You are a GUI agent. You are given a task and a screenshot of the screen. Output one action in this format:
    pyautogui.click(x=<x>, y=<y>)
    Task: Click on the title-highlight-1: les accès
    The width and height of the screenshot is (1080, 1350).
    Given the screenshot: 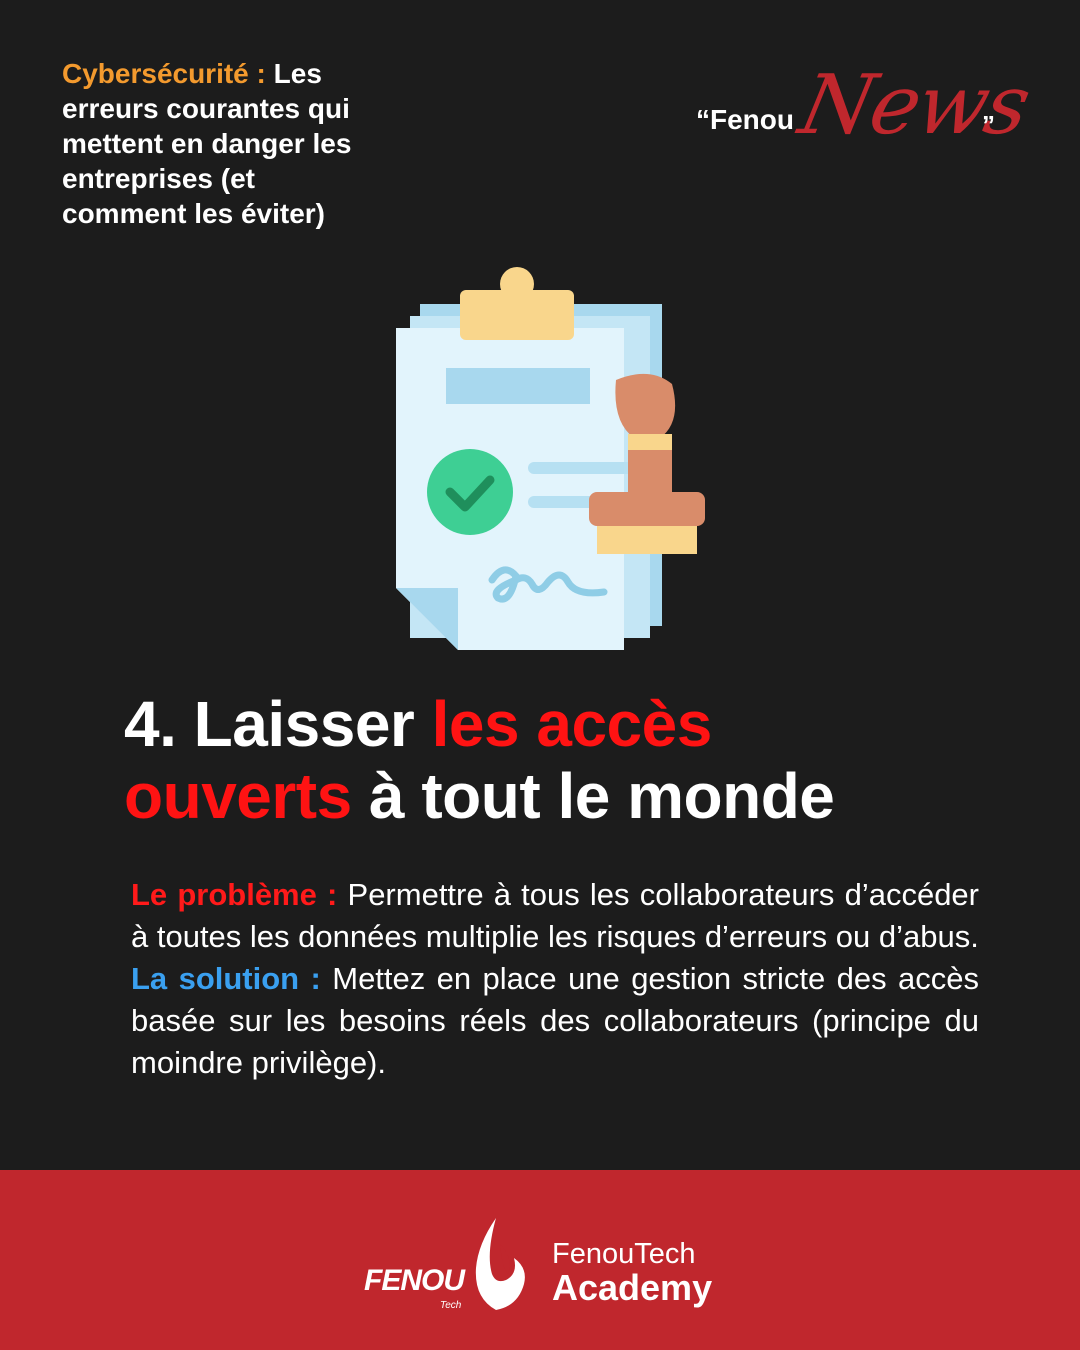 What is the action you would take?
    pyautogui.click(x=572, y=724)
    